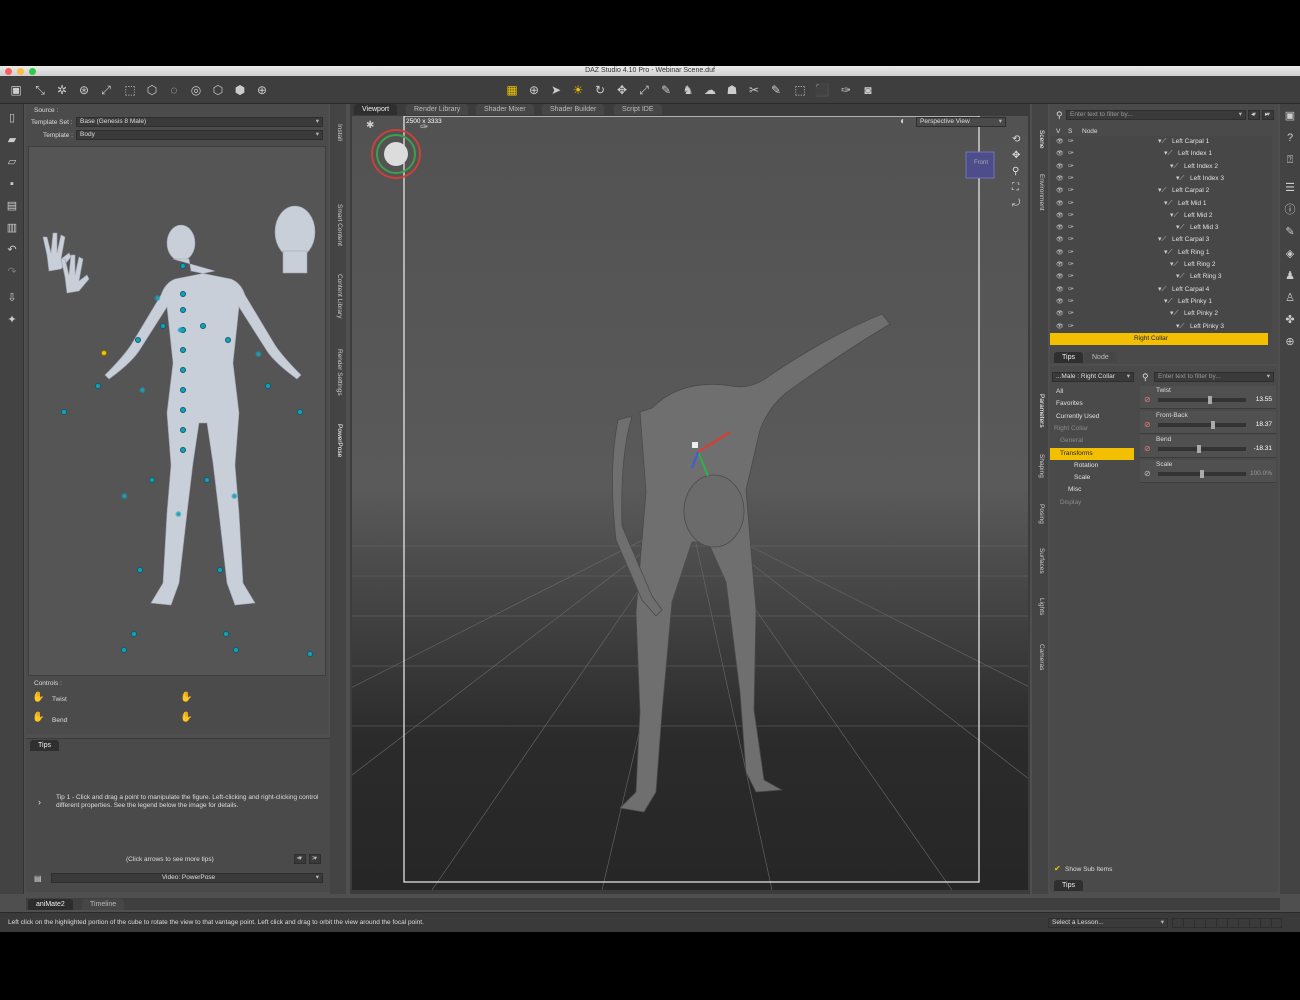 The width and height of the screenshot is (1300, 1000). I want to click on pointer-icon: ➤, so click(556, 90).